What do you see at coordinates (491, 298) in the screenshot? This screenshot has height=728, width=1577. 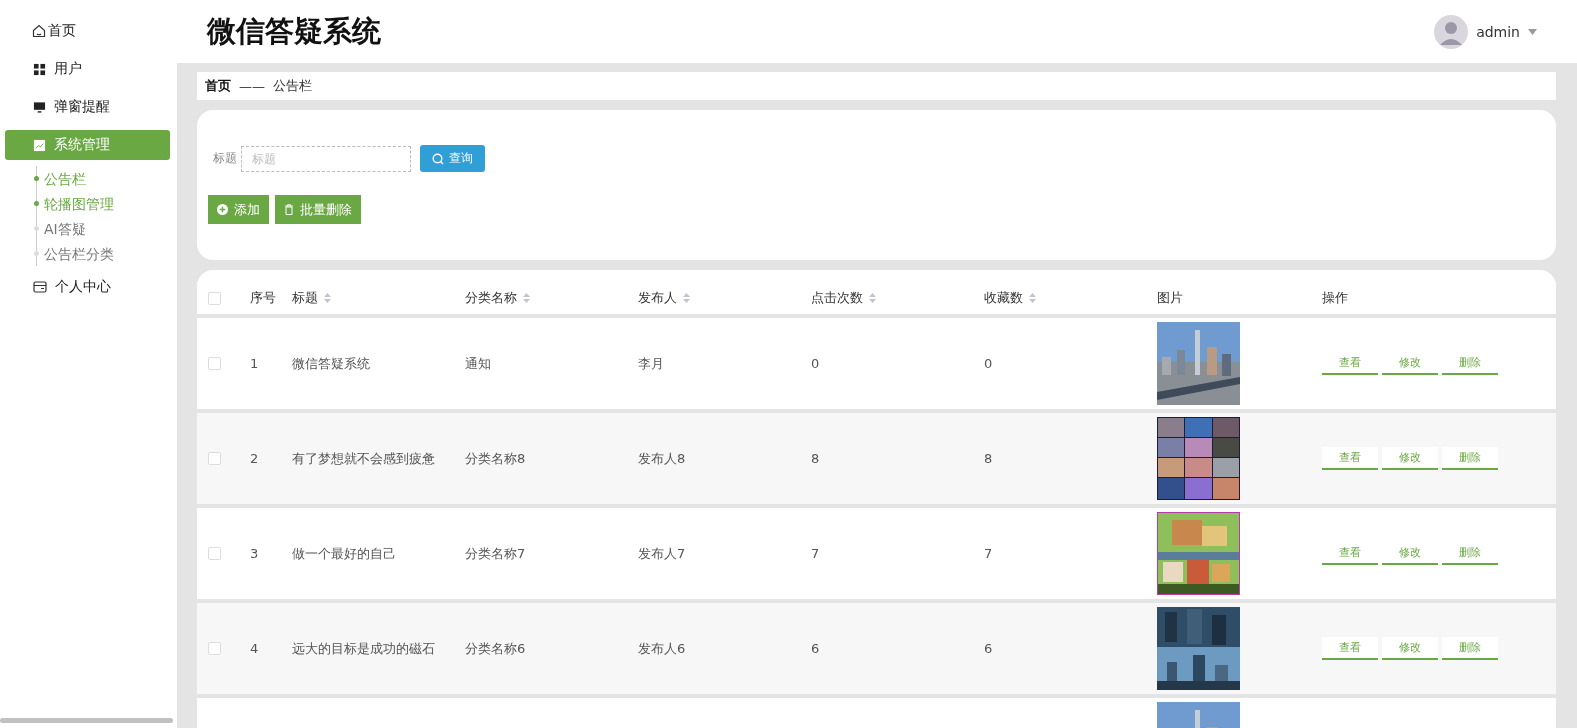 I see `column-header: 分类名称` at bounding box center [491, 298].